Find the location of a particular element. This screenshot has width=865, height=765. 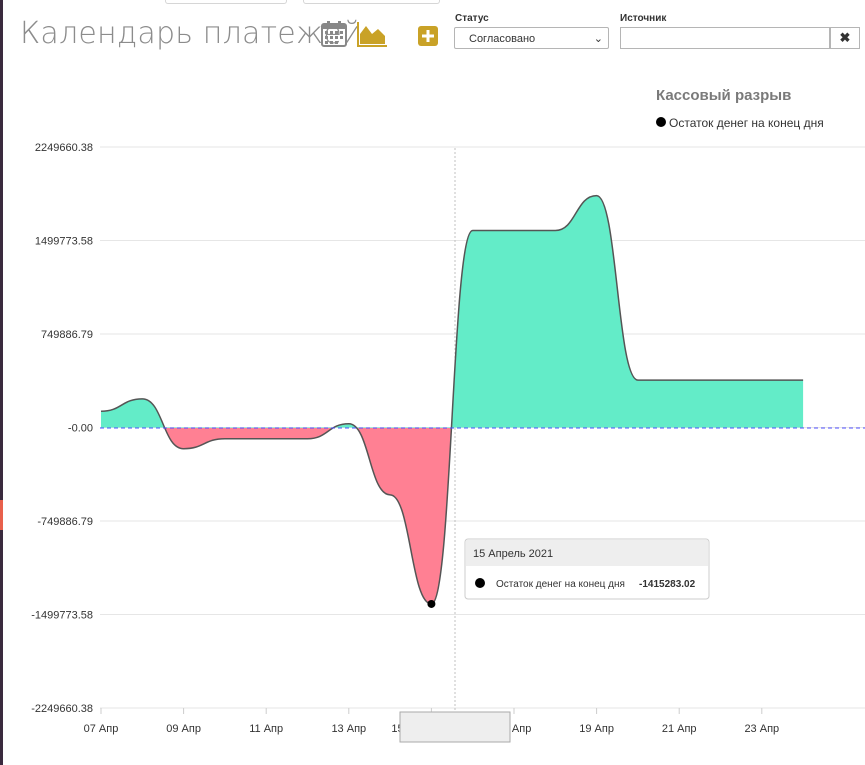

y-tick-label: -2249660.38 is located at coordinates (62, 709).